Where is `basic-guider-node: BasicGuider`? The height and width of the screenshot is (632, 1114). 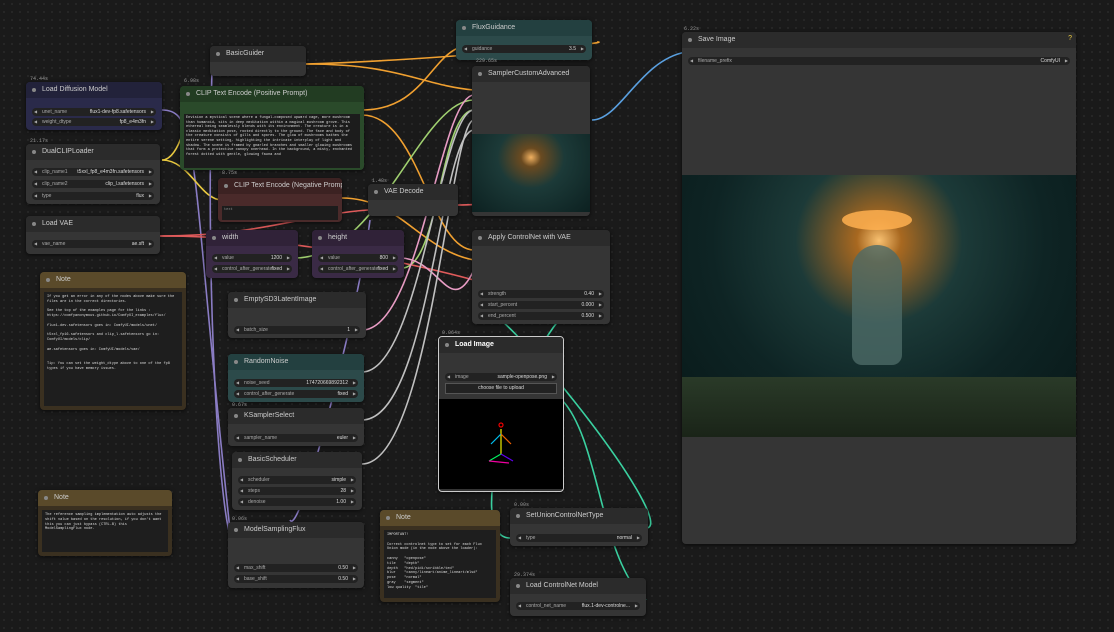
basic-guider-node: BasicGuider is located at coordinates (258, 61).